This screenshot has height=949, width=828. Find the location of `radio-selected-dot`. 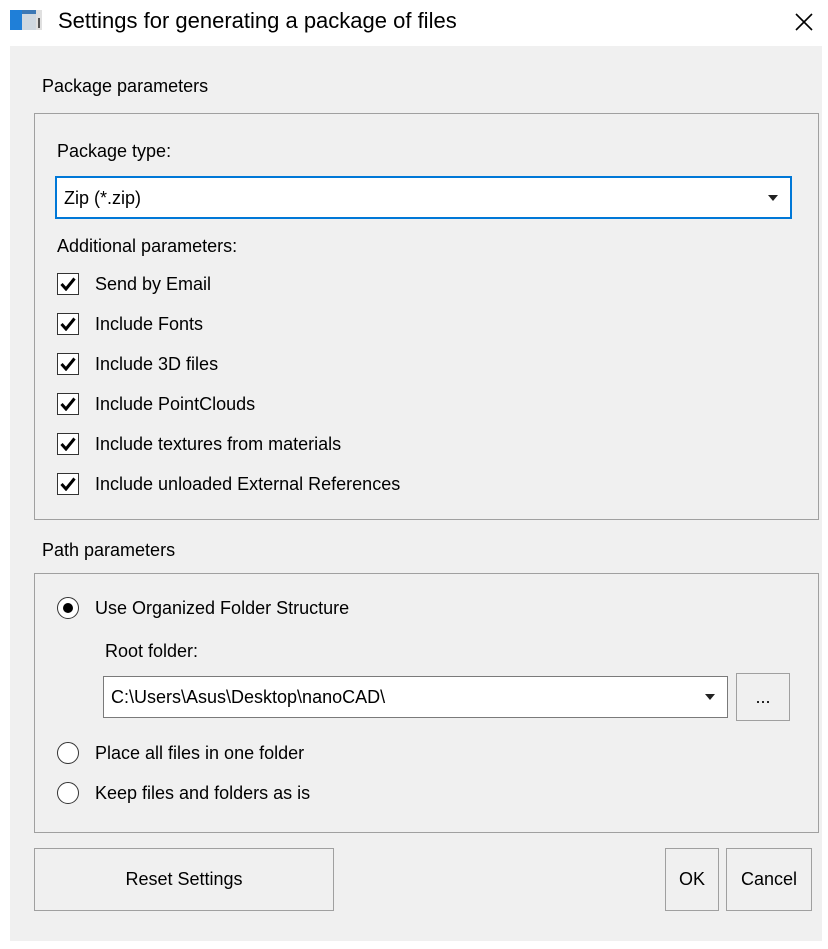

radio-selected-dot is located at coordinates (68, 608).